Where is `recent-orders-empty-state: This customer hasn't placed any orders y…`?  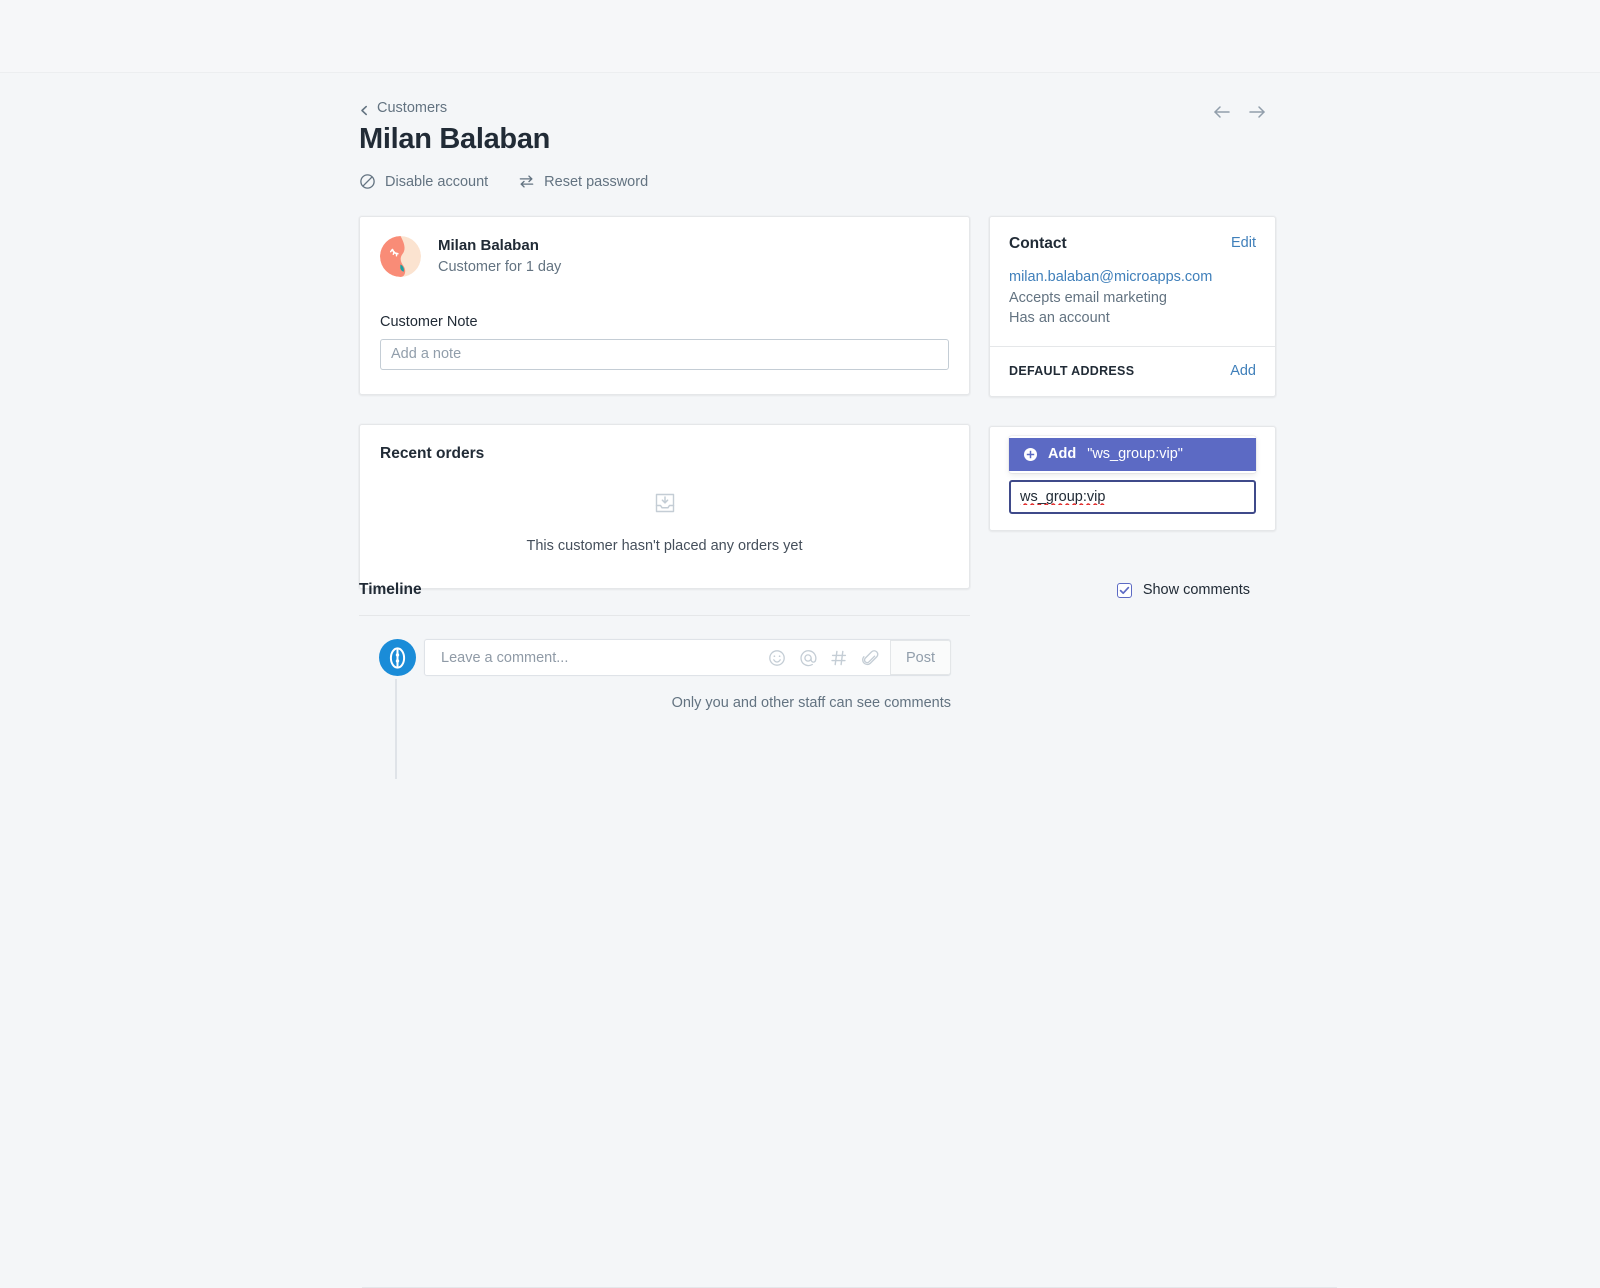 recent-orders-empty-state: This customer hasn't placed any orders y… is located at coordinates (664, 522).